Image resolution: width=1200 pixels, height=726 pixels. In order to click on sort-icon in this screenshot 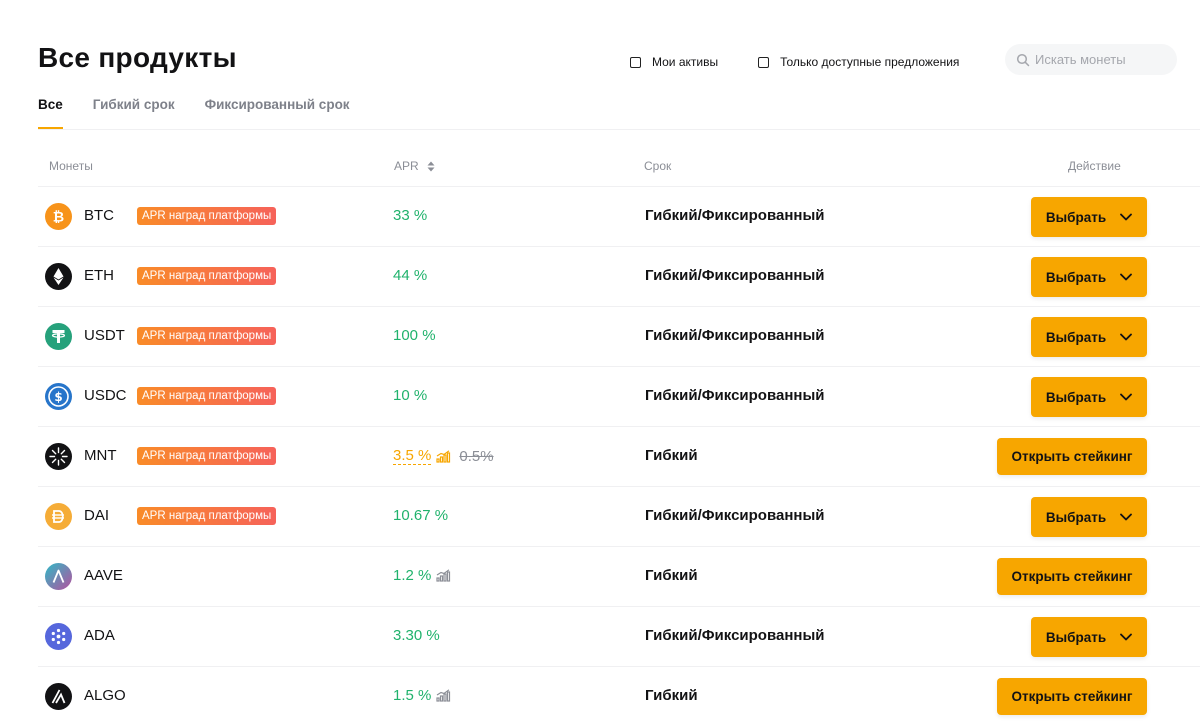, I will do `click(431, 166)`.